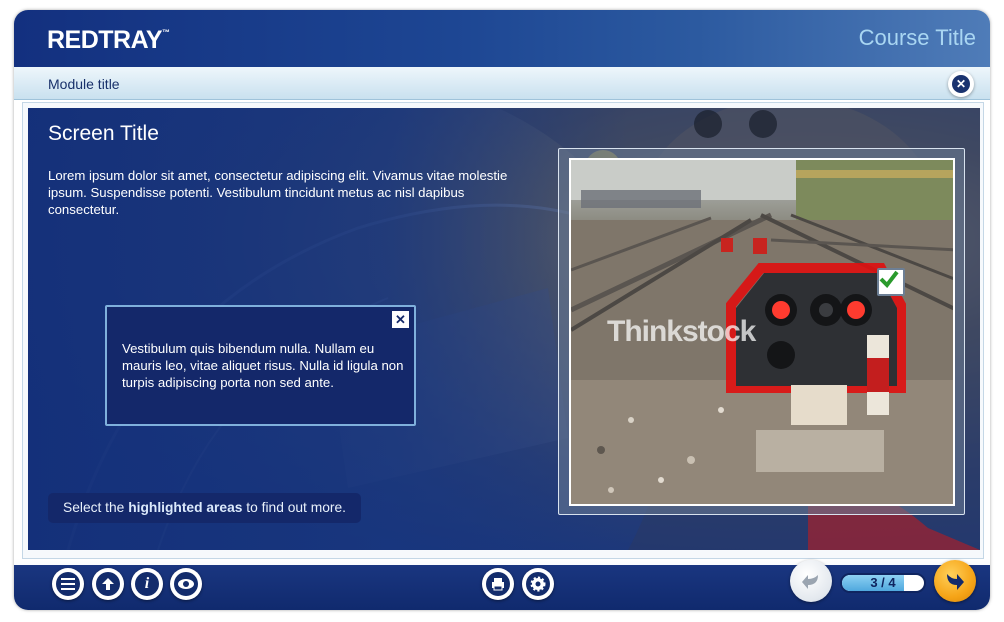 The image size is (1004, 622). Describe the element at coordinates (917, 37) in the screenshot. I see `course-title: Course Title` at that location.